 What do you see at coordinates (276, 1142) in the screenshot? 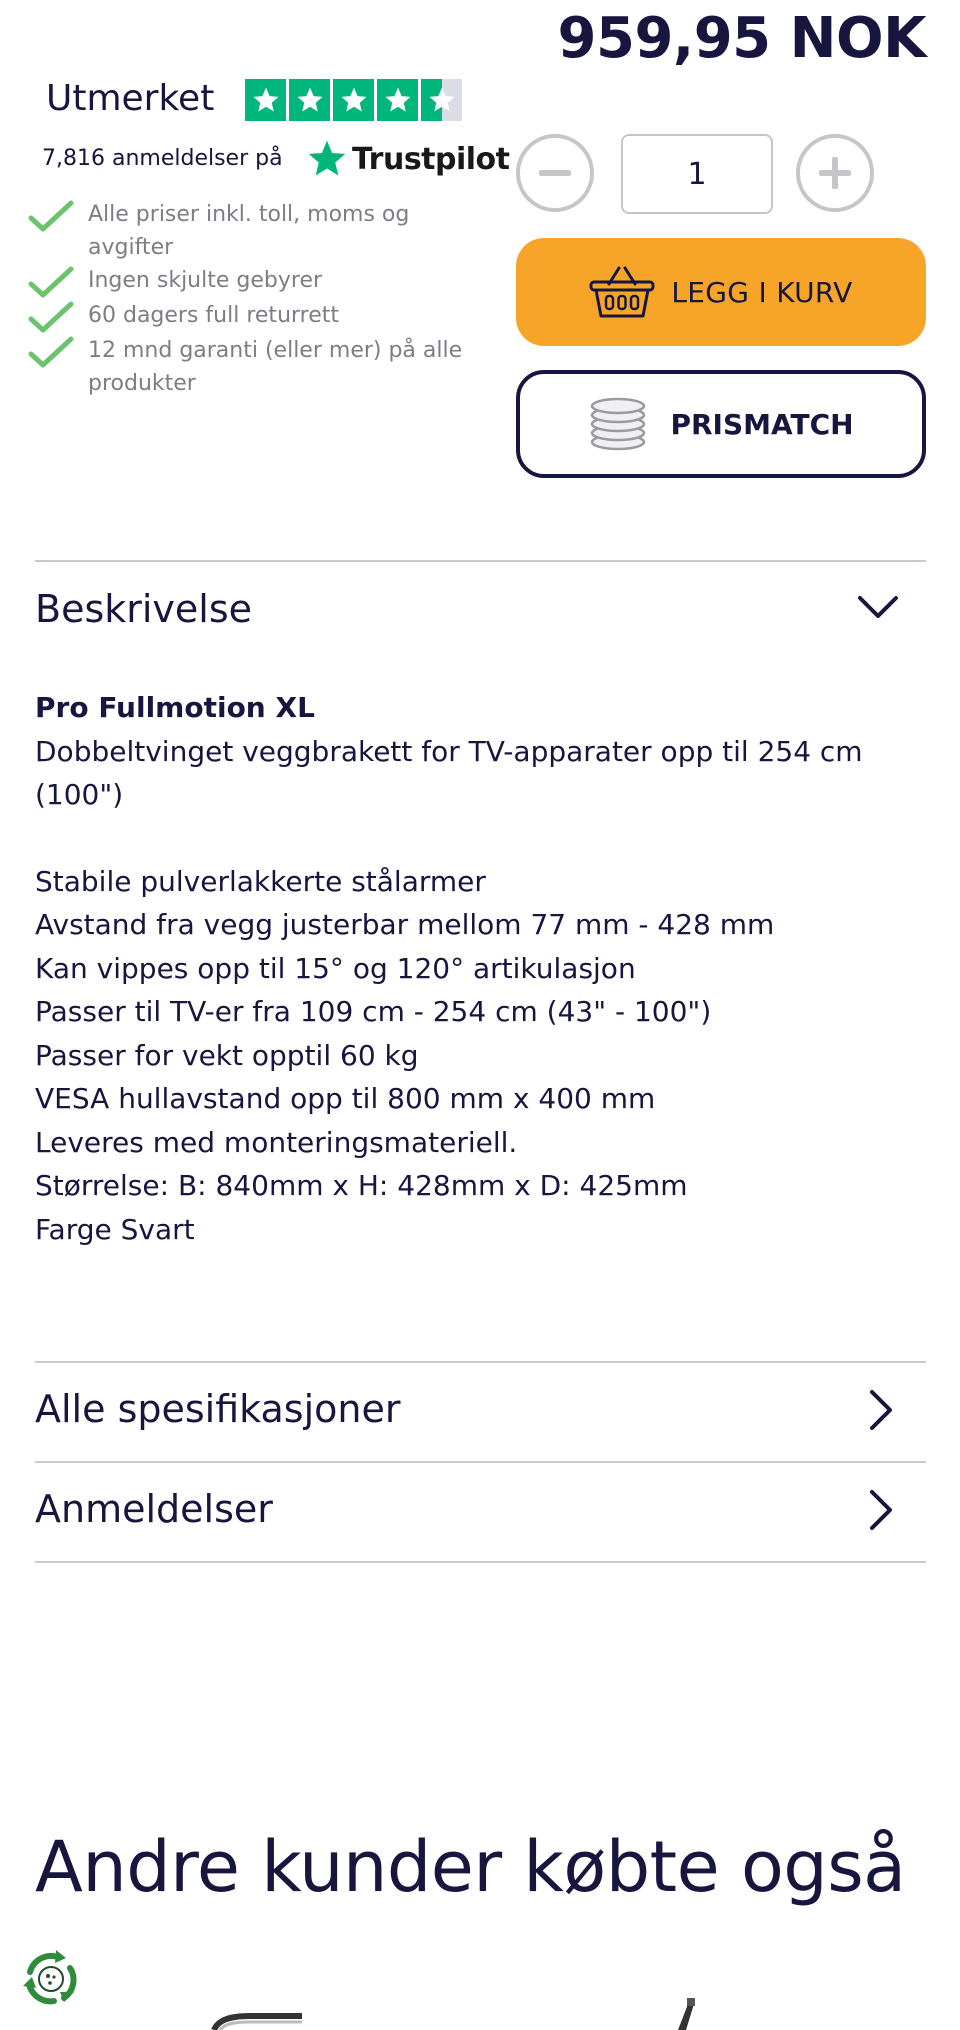
I see `feature-line: Leveres med monteringsmateriell.` at bounding box center [276, 1142].